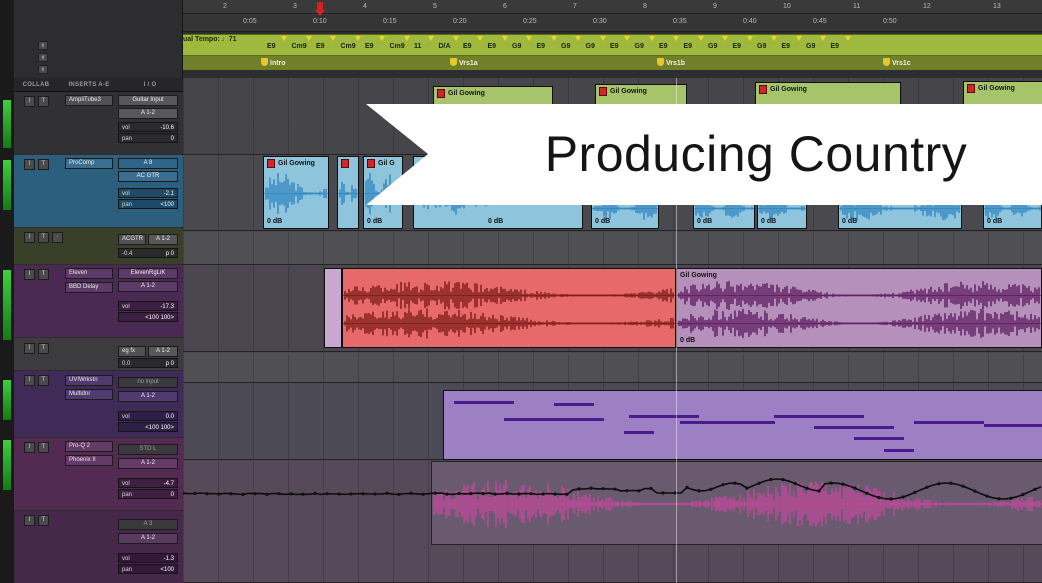 Image resolution: width=1042 pixels, height=583 pixels. What do you see at coordinates (148, 193) in the screenshot?
I see `volume-readout: vol -2.1` at bounding box center [148, 193].